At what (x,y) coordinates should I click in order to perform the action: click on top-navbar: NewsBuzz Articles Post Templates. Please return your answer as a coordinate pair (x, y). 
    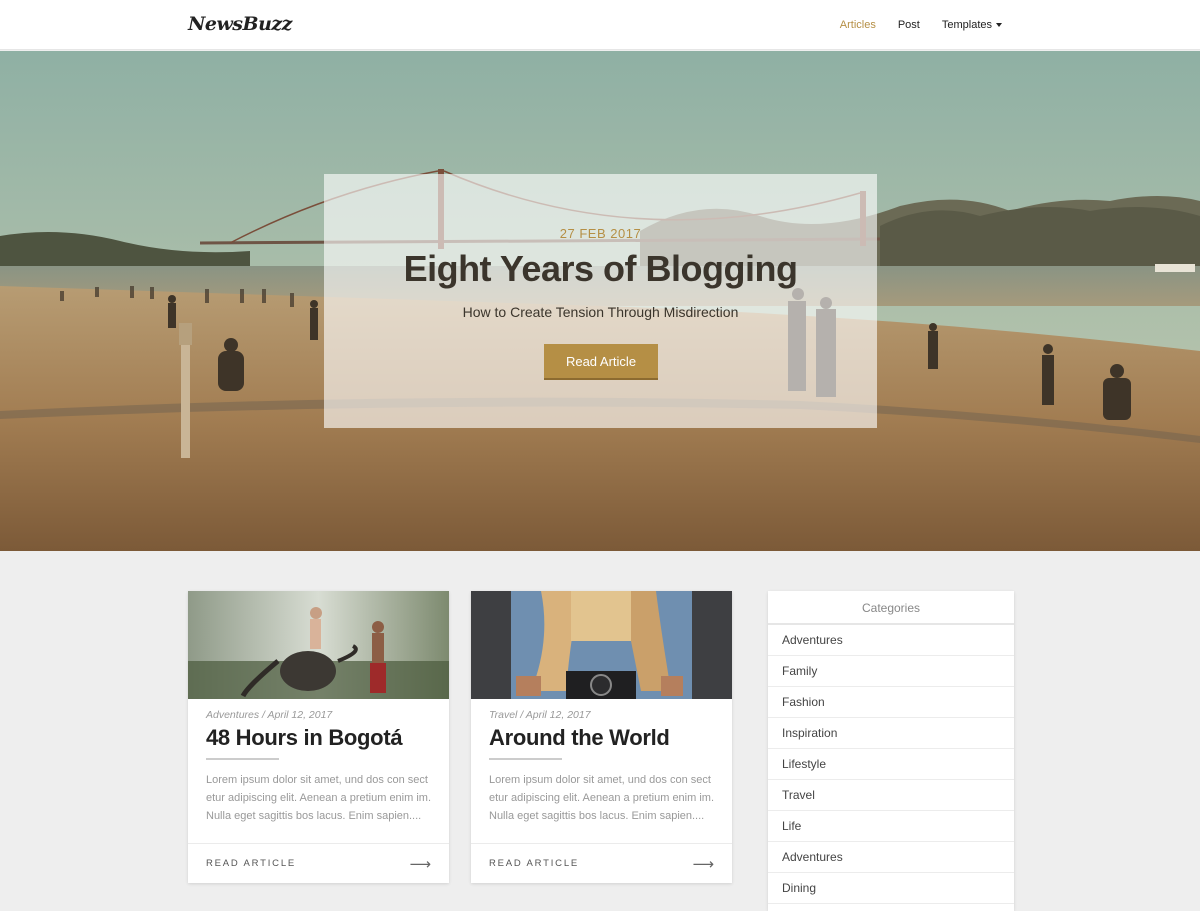
    Looking at the image, I should click on (600, 25).